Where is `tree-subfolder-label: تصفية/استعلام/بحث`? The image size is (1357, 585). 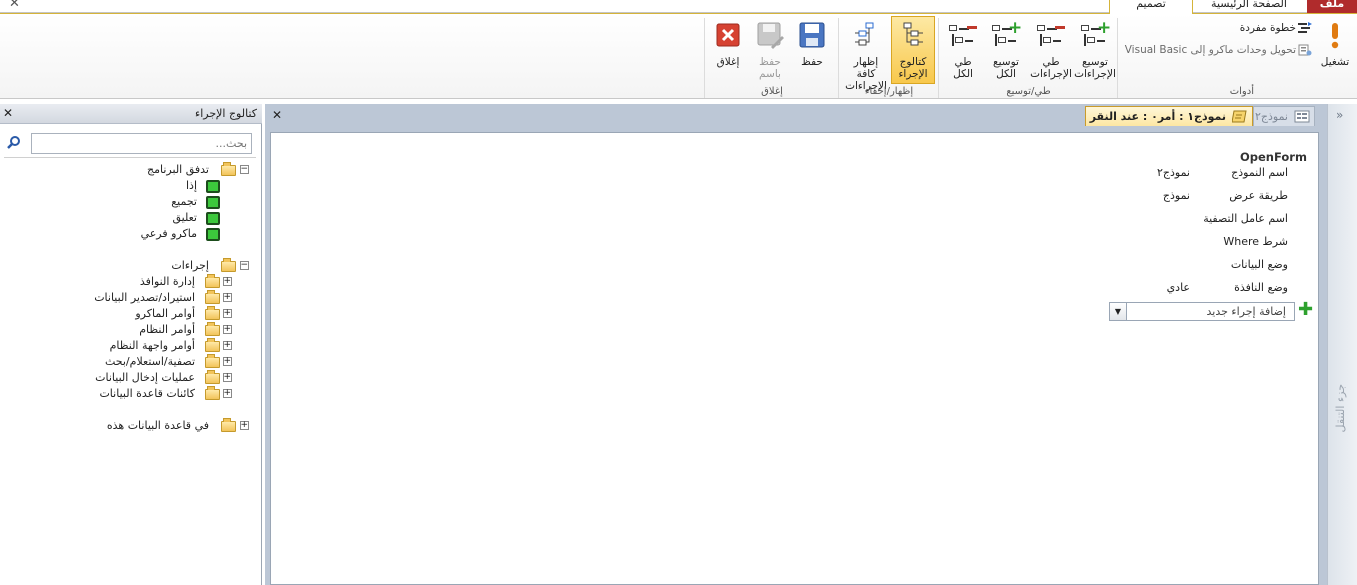
tree-subfolder-label: تصفية/استعلام/بحث is located at coordinates (149, 361).